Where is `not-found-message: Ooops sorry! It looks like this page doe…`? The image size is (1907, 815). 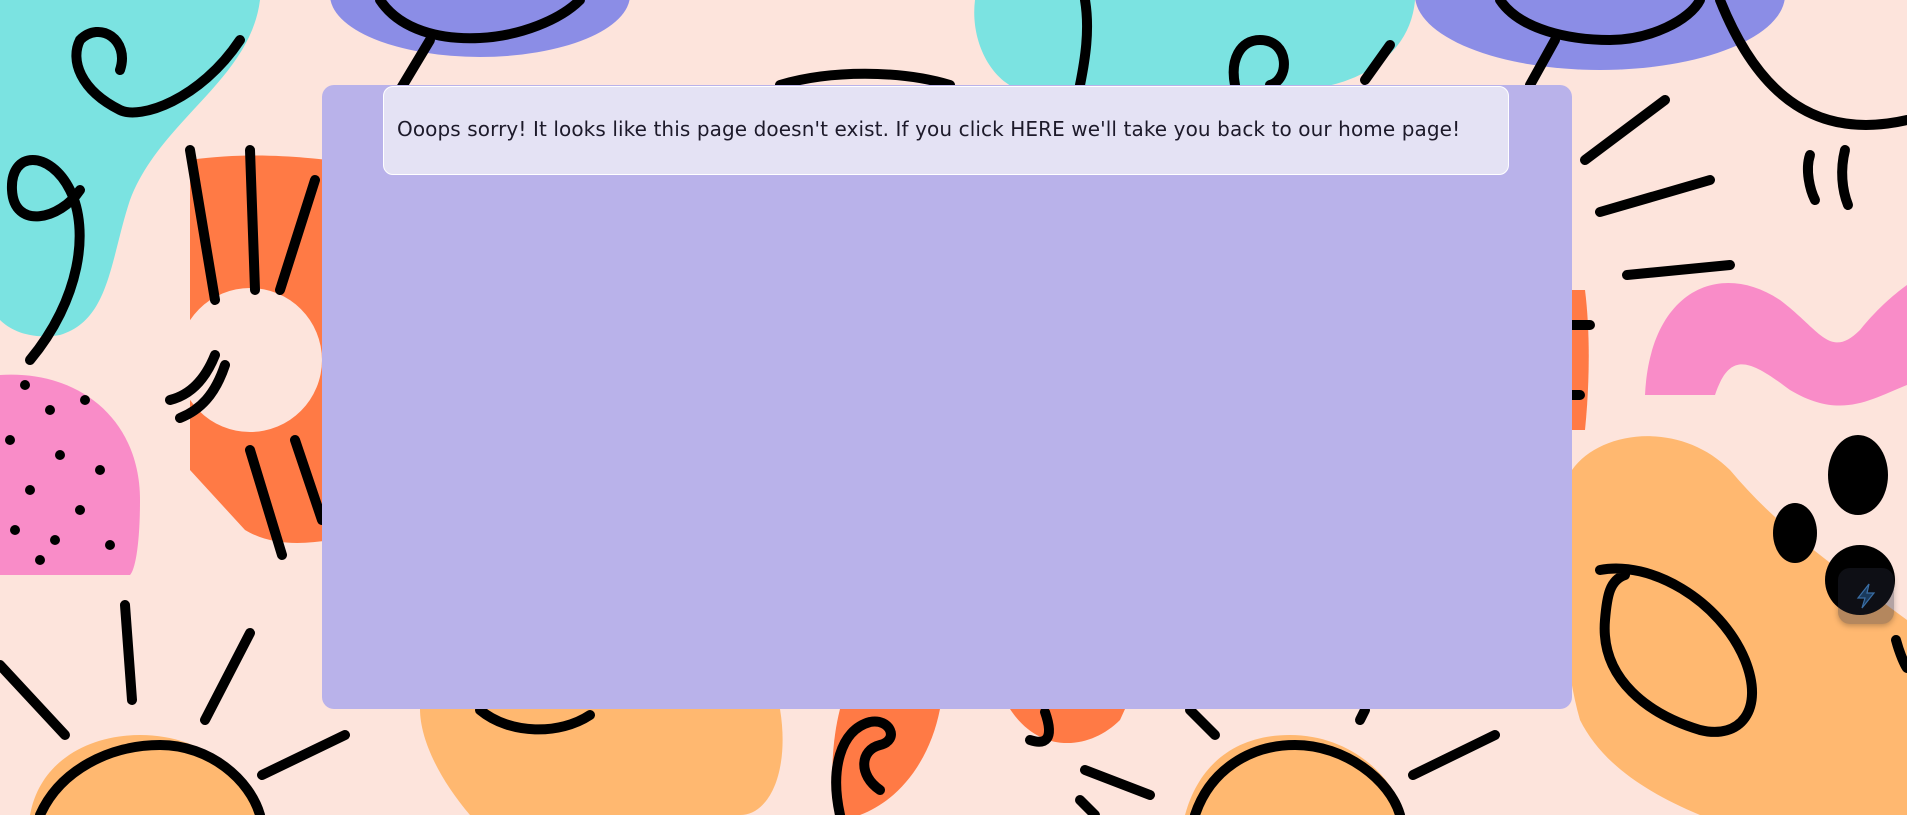 not-found-message: Ooops sorry! It looks like this page doe… is located at coordinates (928, 129).